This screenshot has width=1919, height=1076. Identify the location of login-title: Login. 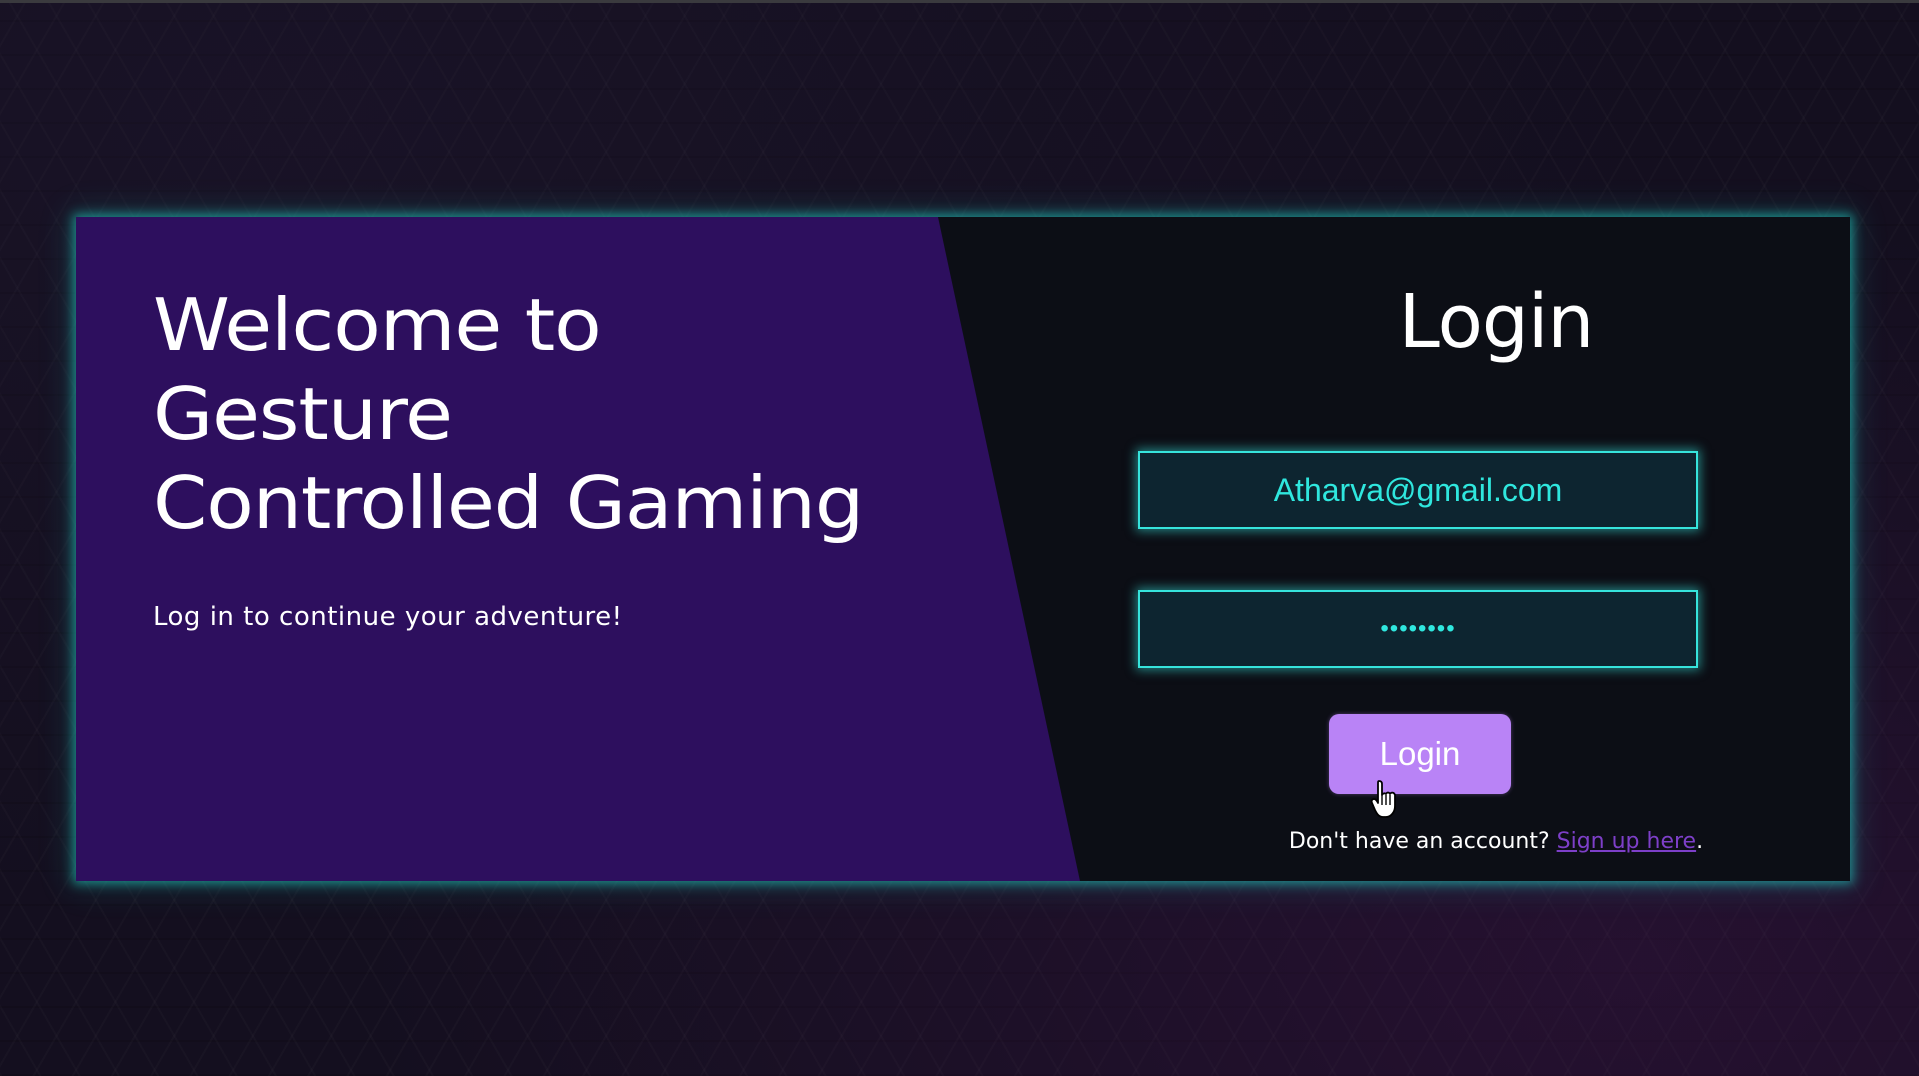
(1496, 322).